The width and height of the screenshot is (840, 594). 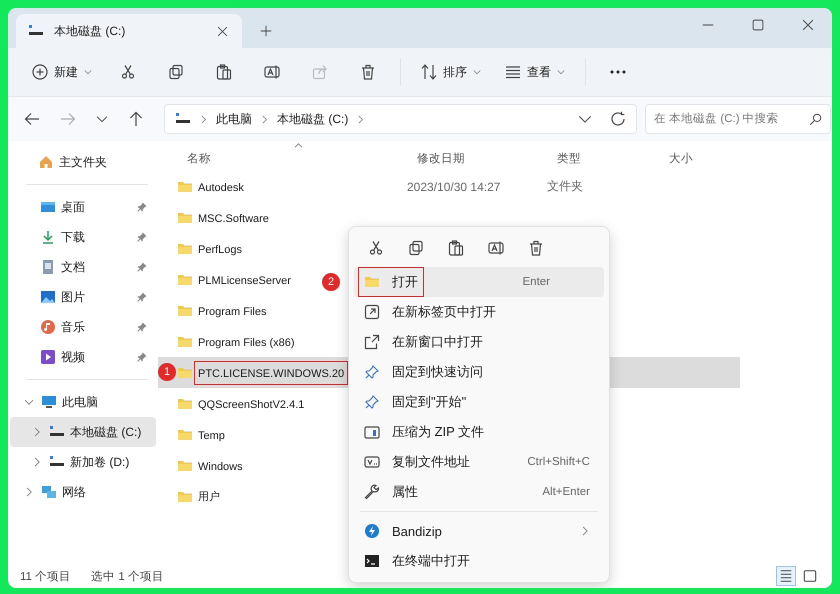 What do you see at coordinates (127, 577) in the screenshot?
I see `selection-count: 选中 1 个项目` at bounding box center [127, 577].